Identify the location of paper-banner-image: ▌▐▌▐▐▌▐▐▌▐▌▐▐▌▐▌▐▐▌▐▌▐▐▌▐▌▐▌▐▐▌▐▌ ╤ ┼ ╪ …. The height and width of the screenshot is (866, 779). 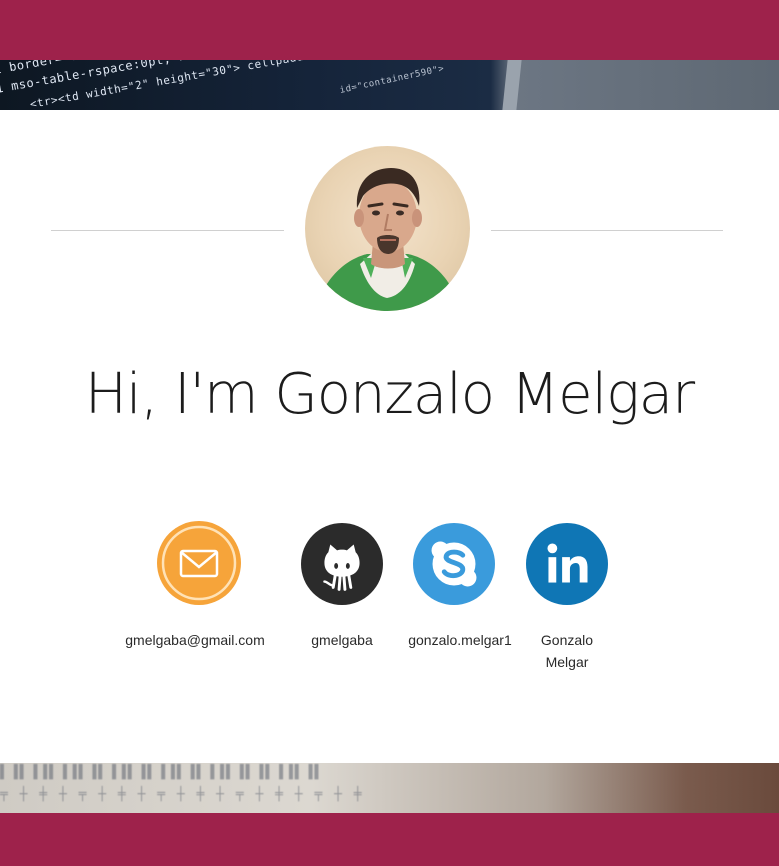
(389, 788).